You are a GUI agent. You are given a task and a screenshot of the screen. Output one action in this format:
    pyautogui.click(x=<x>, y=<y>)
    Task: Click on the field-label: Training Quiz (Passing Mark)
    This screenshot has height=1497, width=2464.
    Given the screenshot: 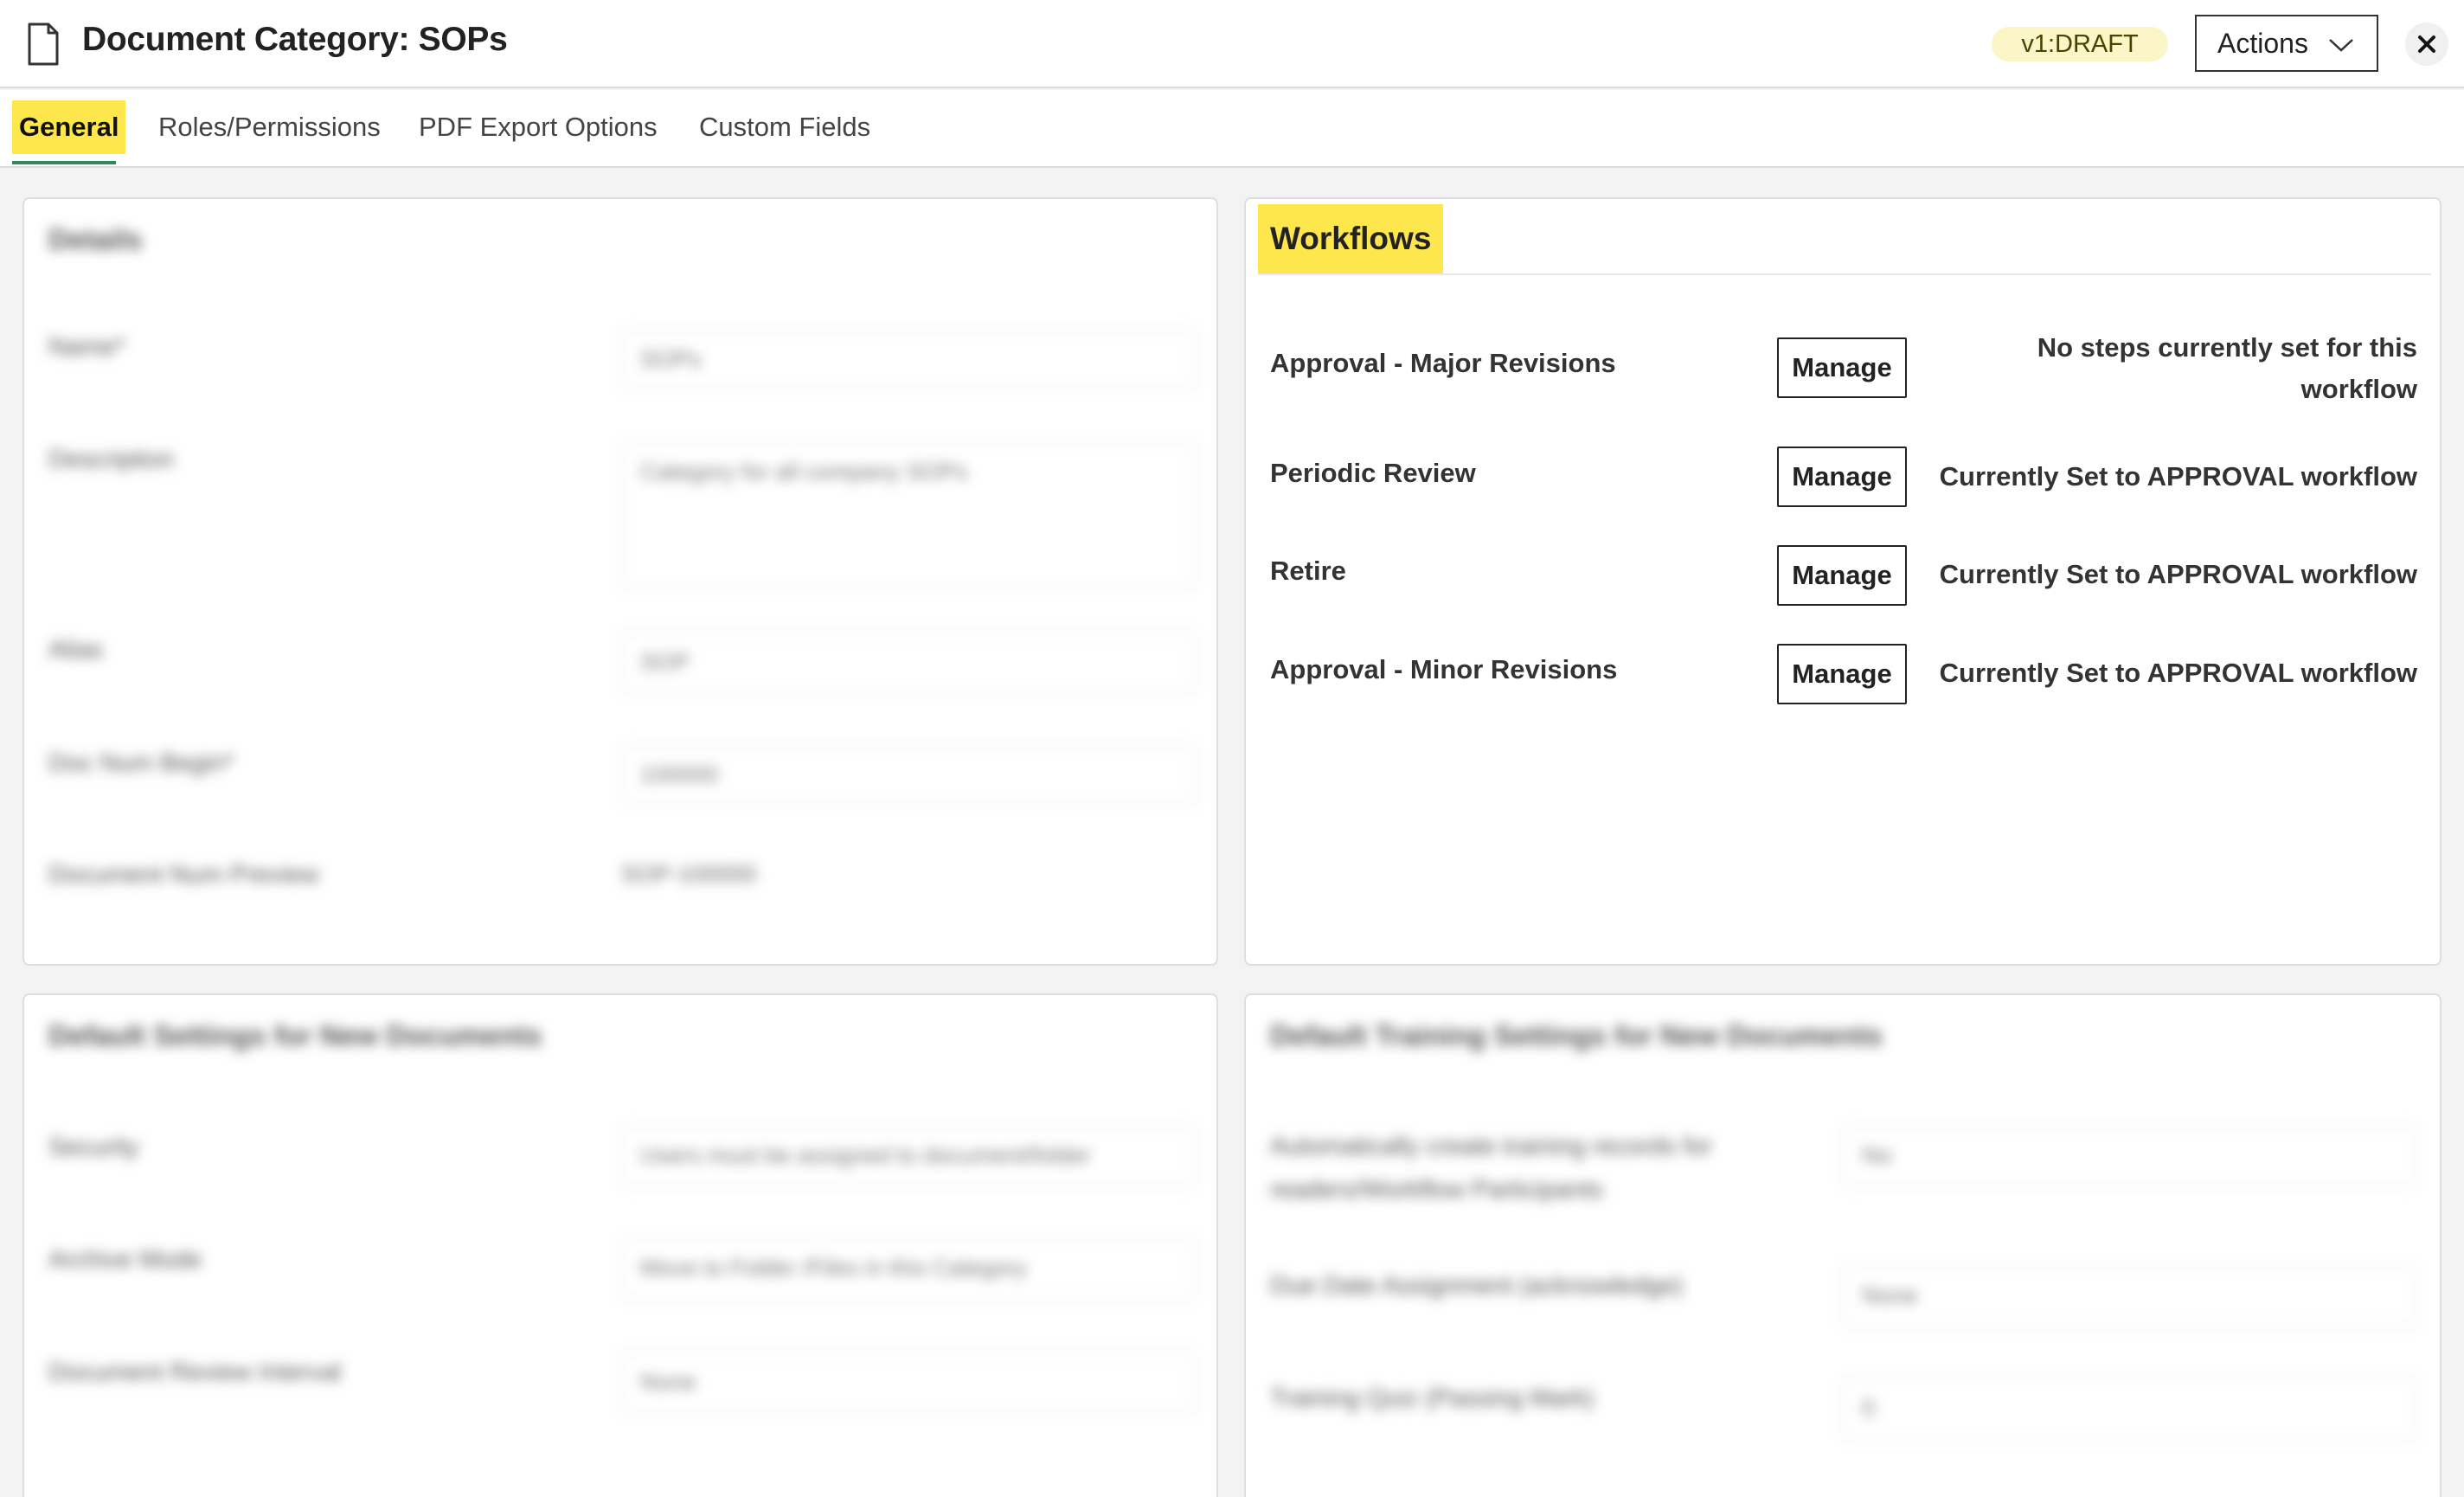 What is the action you would take?
    pyautogui.click(x=1432, y=1398)
    